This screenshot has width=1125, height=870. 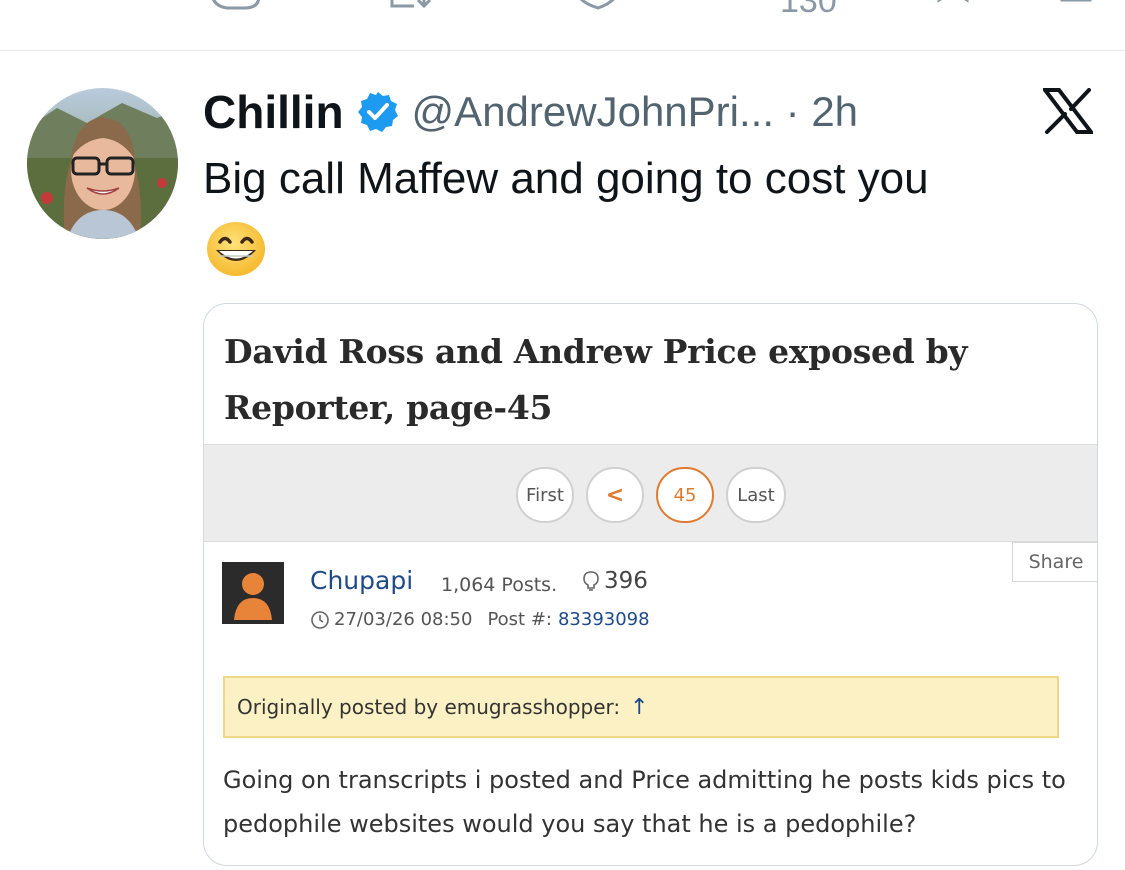 What do you see at coordinates (955, 8) in the screenshot?
I see `bookmark-icon` at bounding box center [955, 8].